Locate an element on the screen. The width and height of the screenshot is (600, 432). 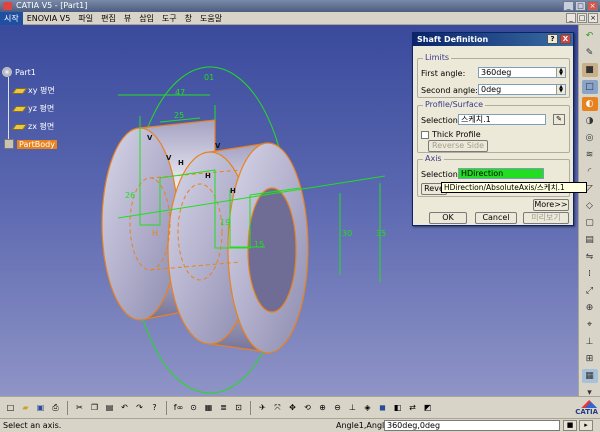
menu-bar: 시작 ENOVIA V5 파일 편집 뷰 삽입 도구 창 도움말 _ □ × is located at coordinates (300, 18).